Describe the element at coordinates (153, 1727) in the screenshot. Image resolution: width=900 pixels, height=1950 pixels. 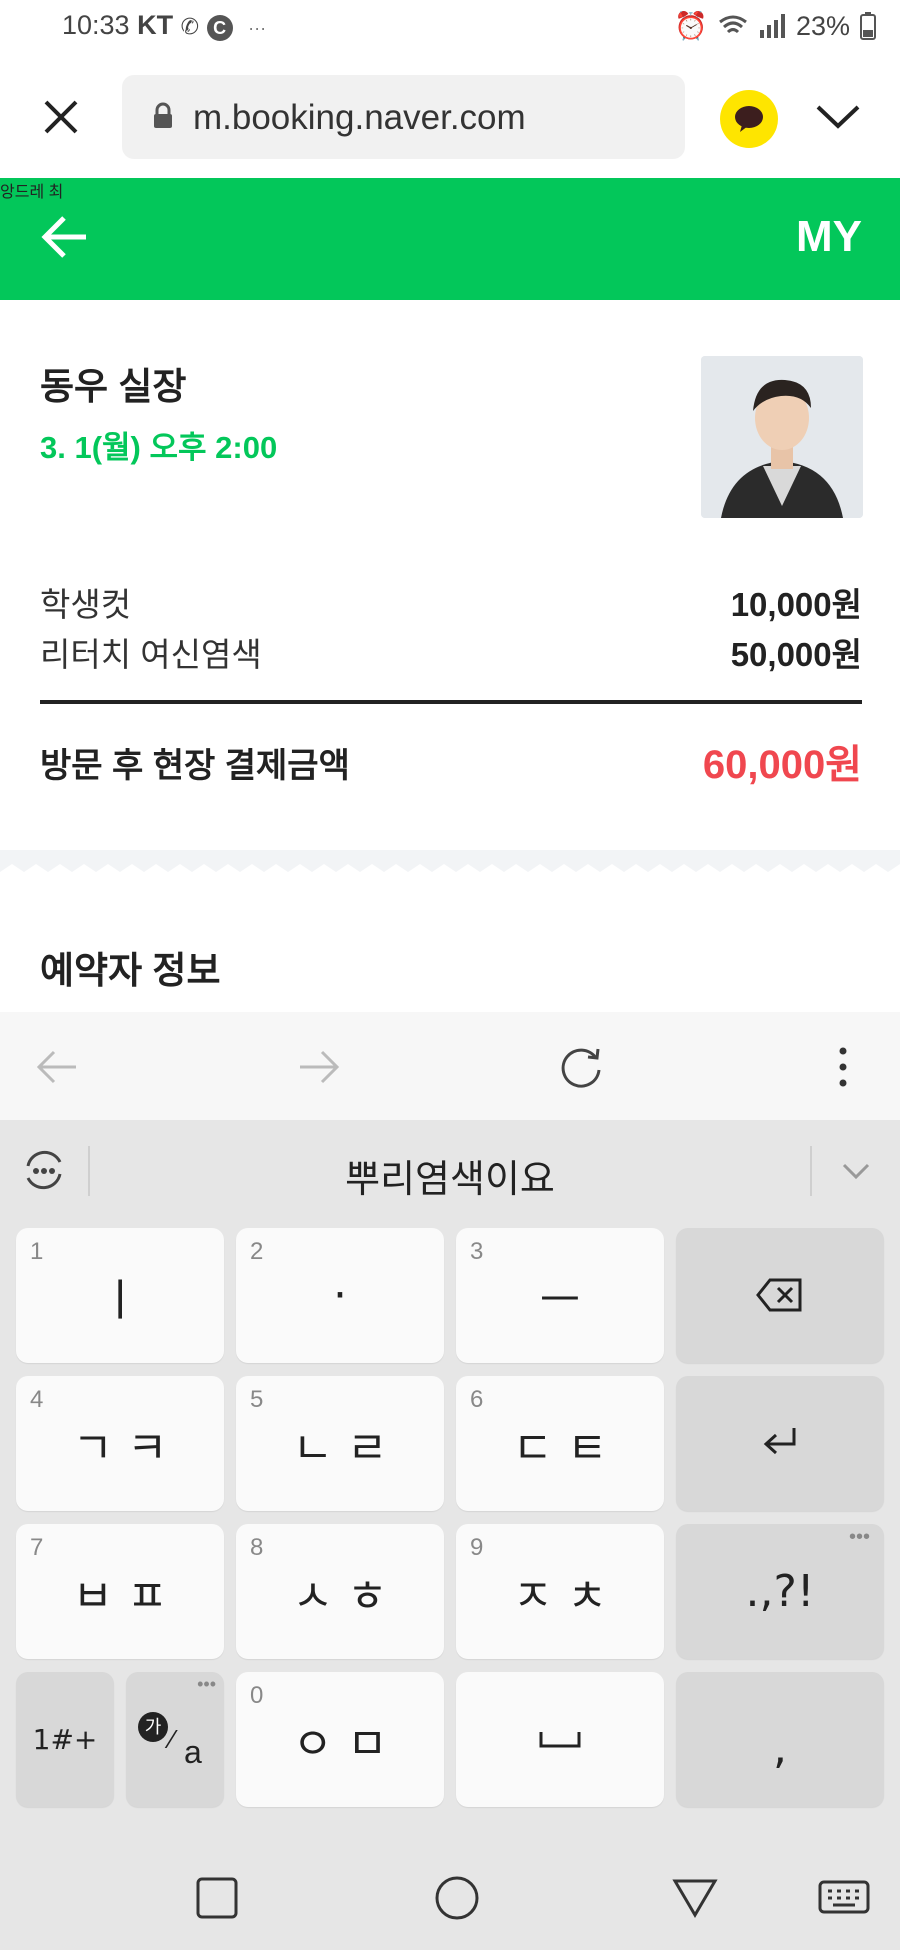
I see `hangul-badge-icon: 가` at that location.